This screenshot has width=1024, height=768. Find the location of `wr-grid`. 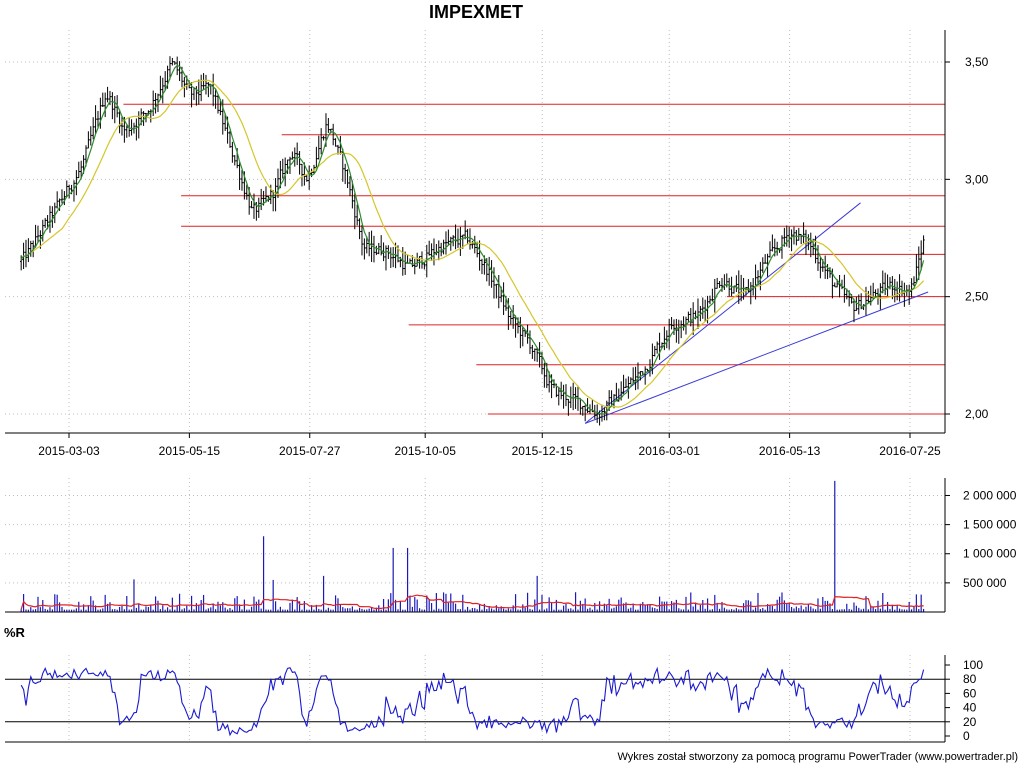

wr-grid is located at coordinates (475, 698).